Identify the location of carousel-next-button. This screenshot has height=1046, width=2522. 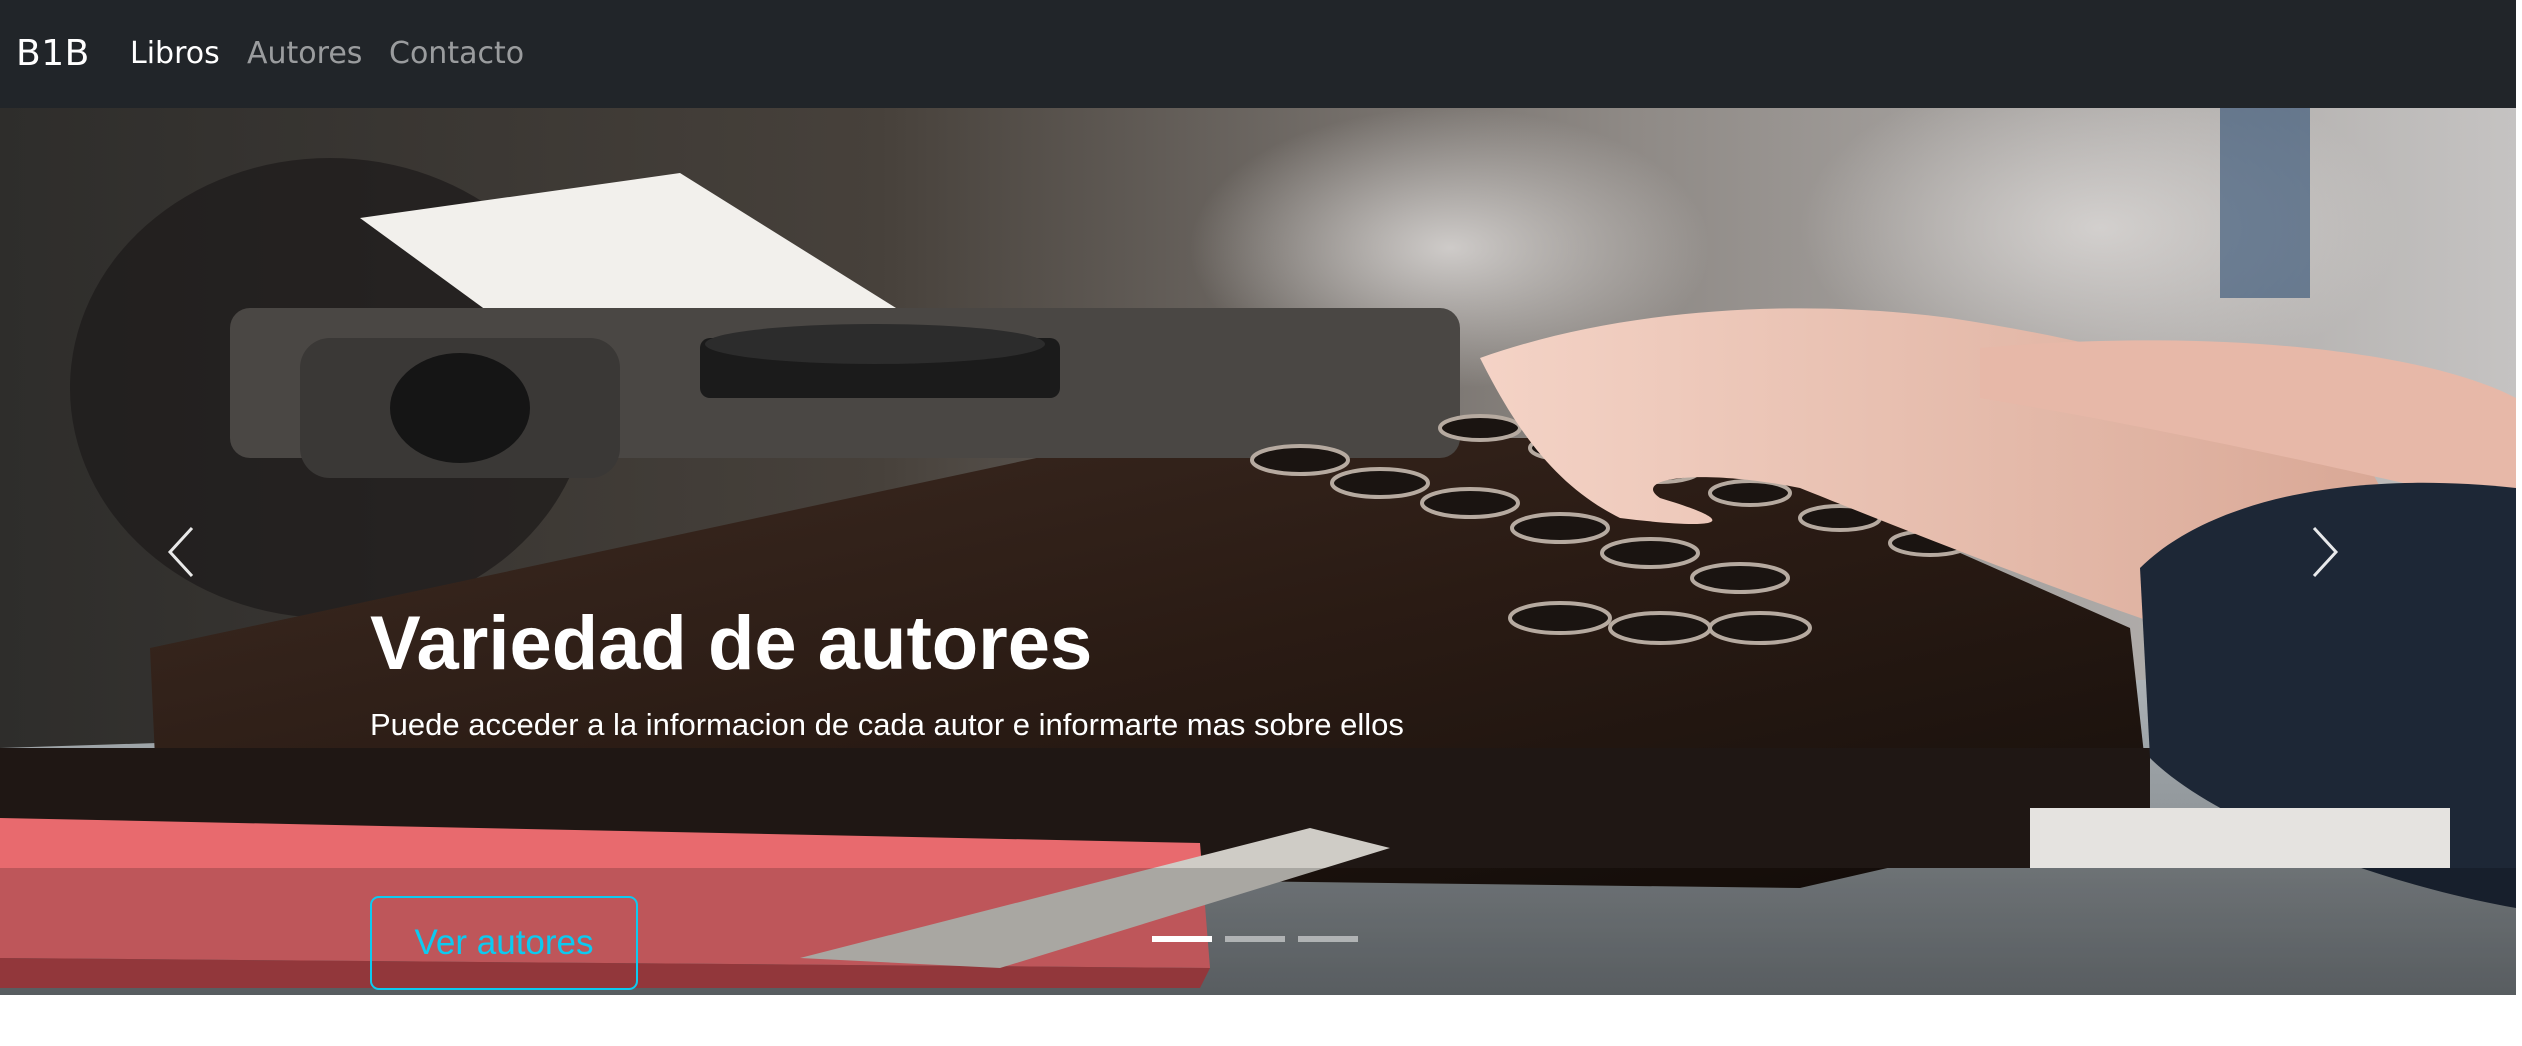
(2326, 551).